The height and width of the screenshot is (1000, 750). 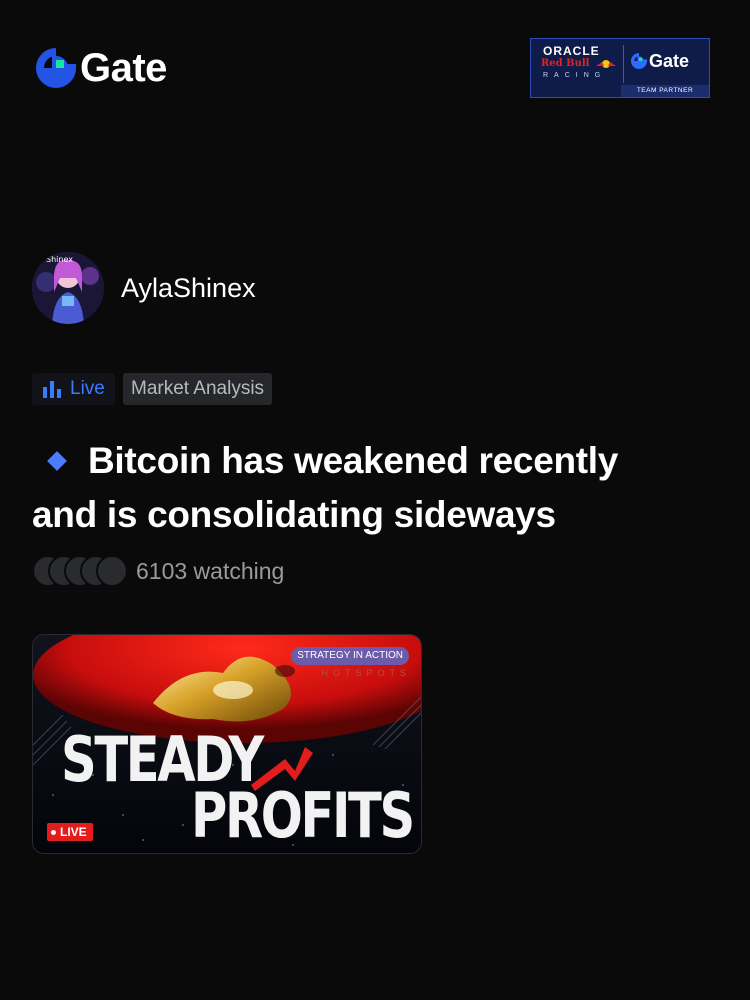 I want to click on partner-gate-logo: Gate, so click(x=660, y=61).